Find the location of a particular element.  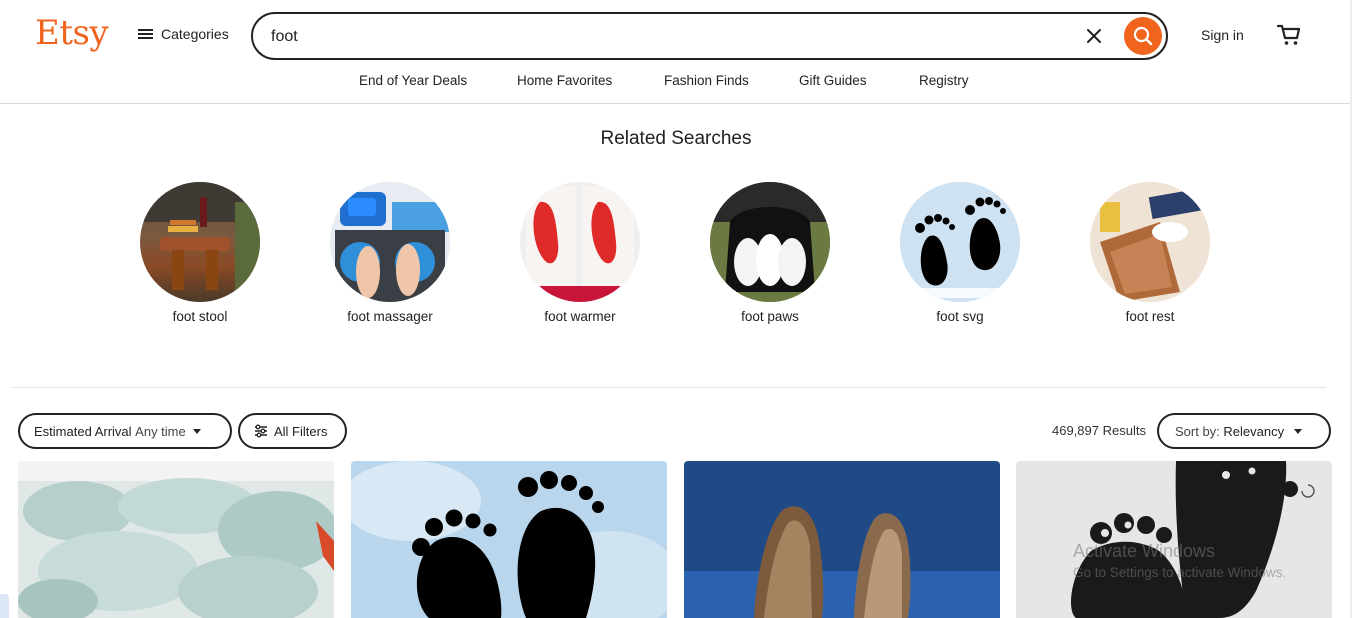

close-icon is located at coordinates (1094, 36).